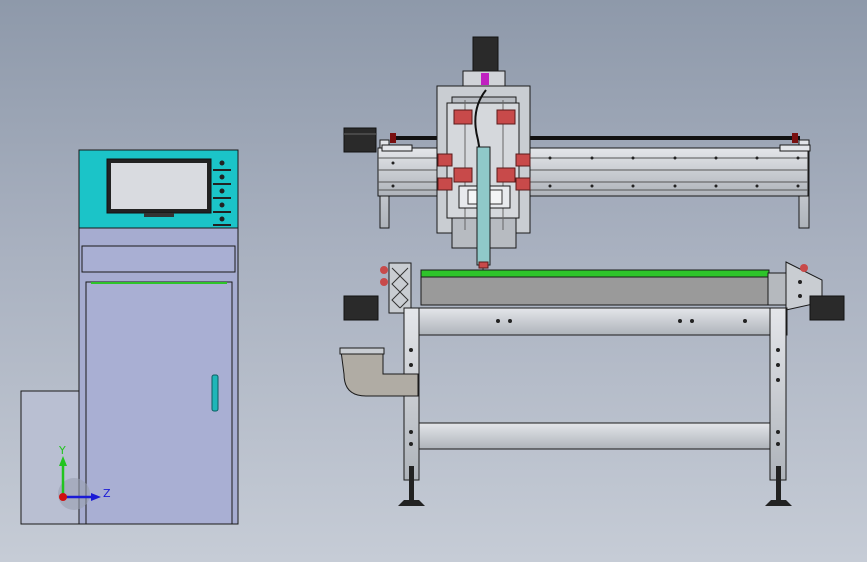 This screenshot has height=562, width=867. Describe the element at coordinates (361, 308) in the screenshot. I see `y-motor-left` at that location.